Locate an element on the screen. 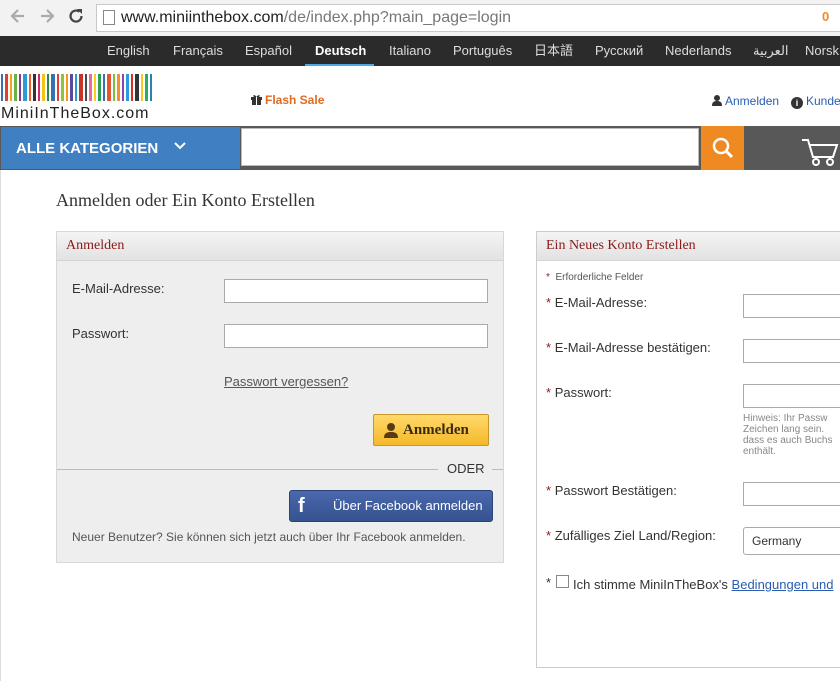 The width and height of the screenshot is (840, 681). lang-italiano: Italiano is located at coordinates (410, 51).